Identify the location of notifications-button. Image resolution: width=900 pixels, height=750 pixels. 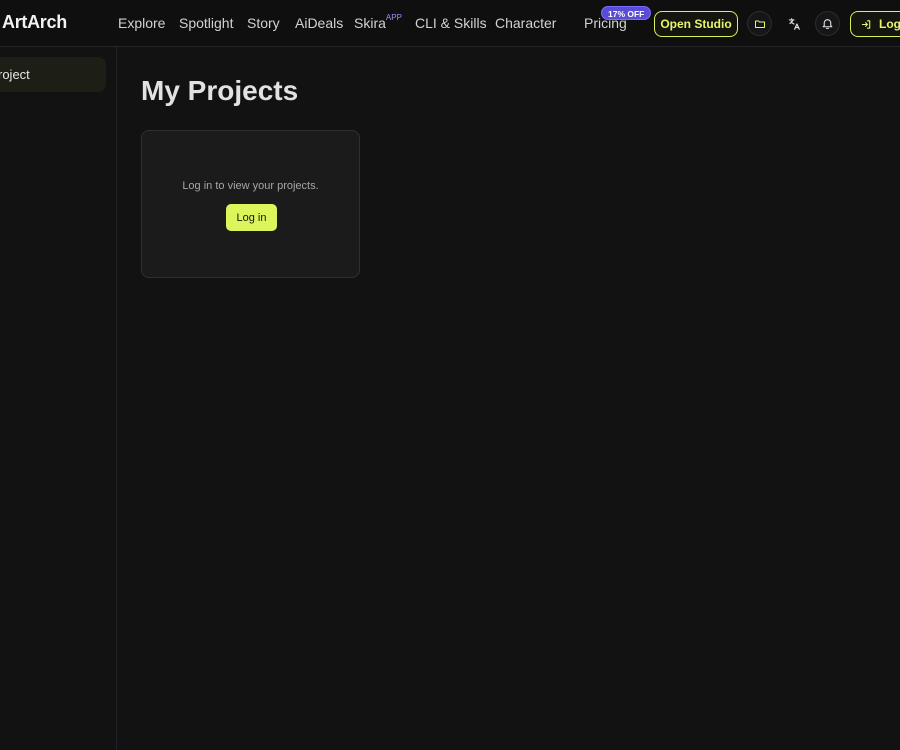
(827, 23).